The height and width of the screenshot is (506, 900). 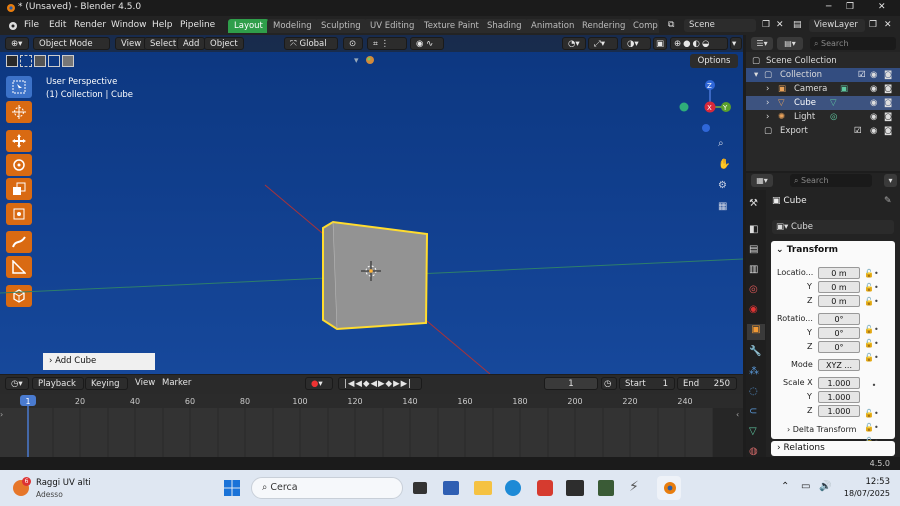 I want to click on view-layer-delete-icon: ✕, so click(x=888, y=25).